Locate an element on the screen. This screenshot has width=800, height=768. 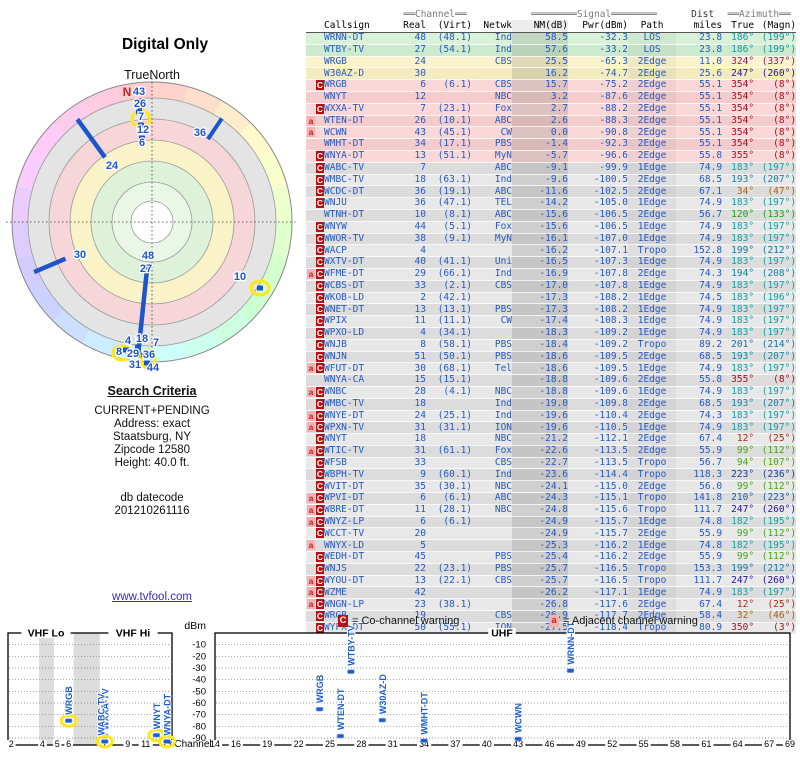
cell-nm-db: -24.1 is located at coordinates (540, 487).